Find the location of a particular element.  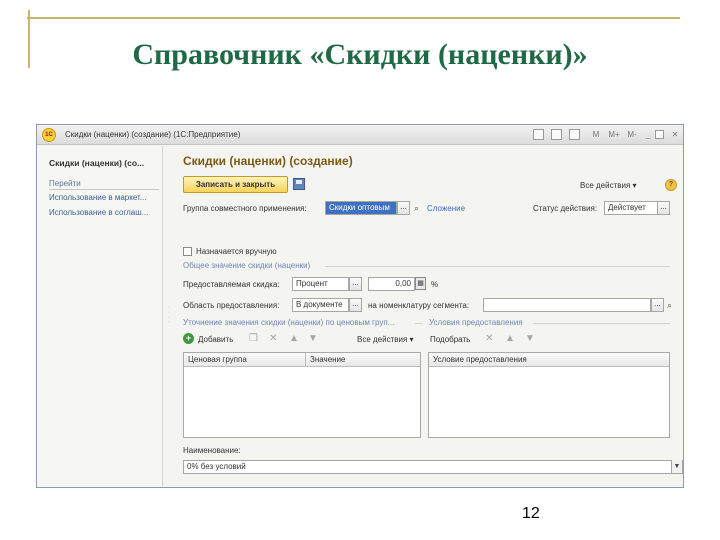

form-title: Скидки (наценки) (создание) is located at coordinates (268, 161).